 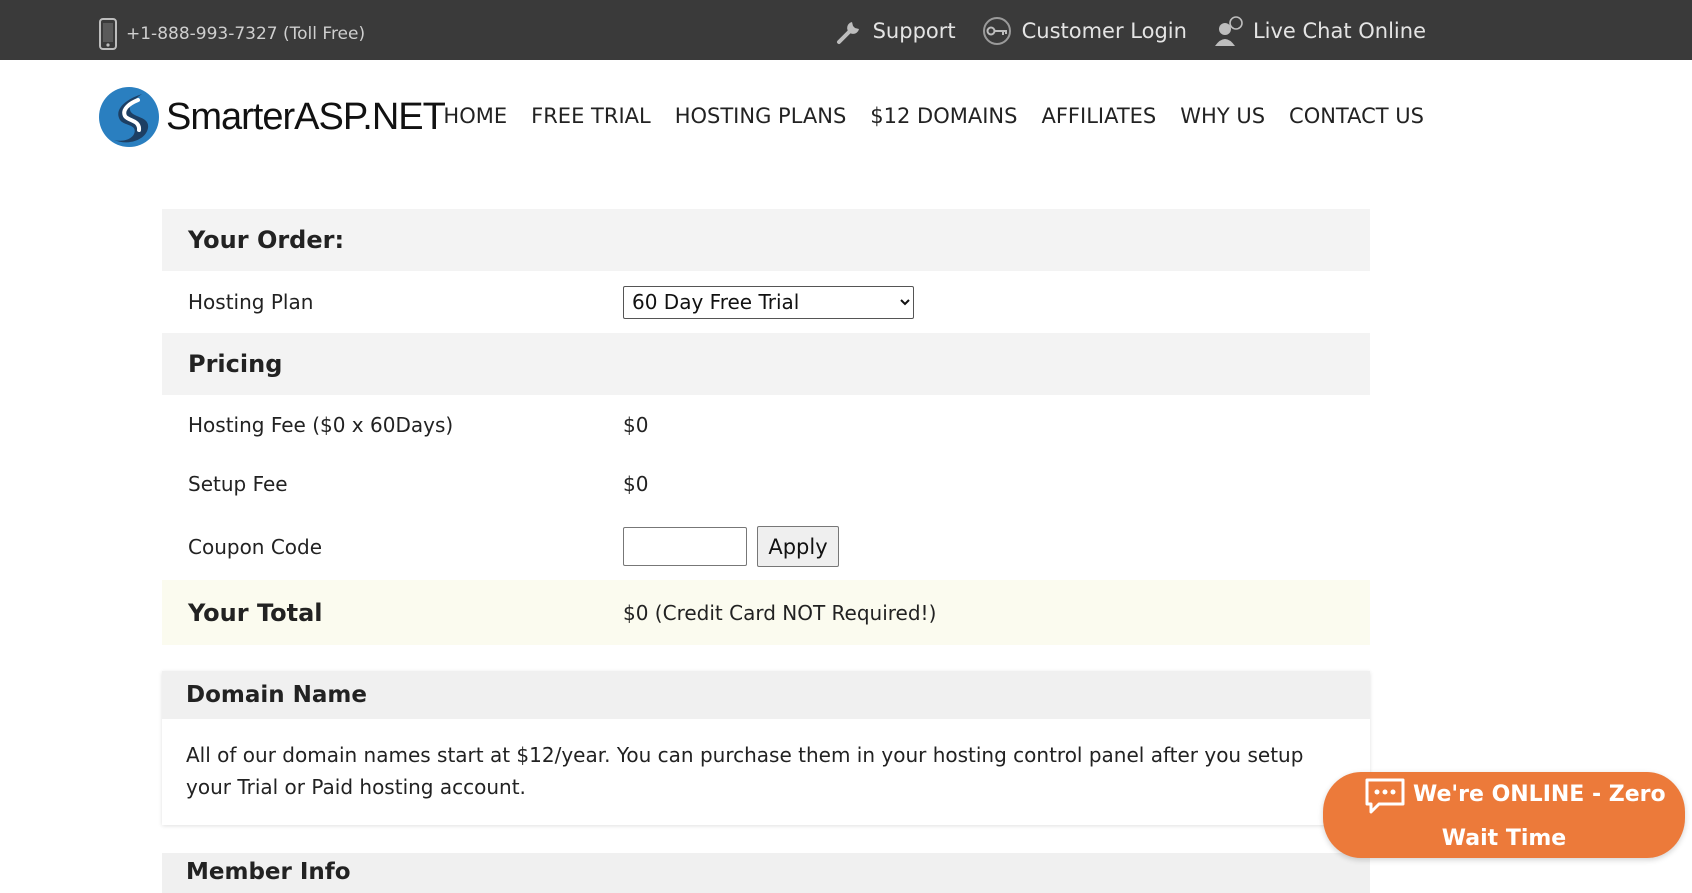 I want to click on member-info-heading: Member Info, so click(x=766, y=873).